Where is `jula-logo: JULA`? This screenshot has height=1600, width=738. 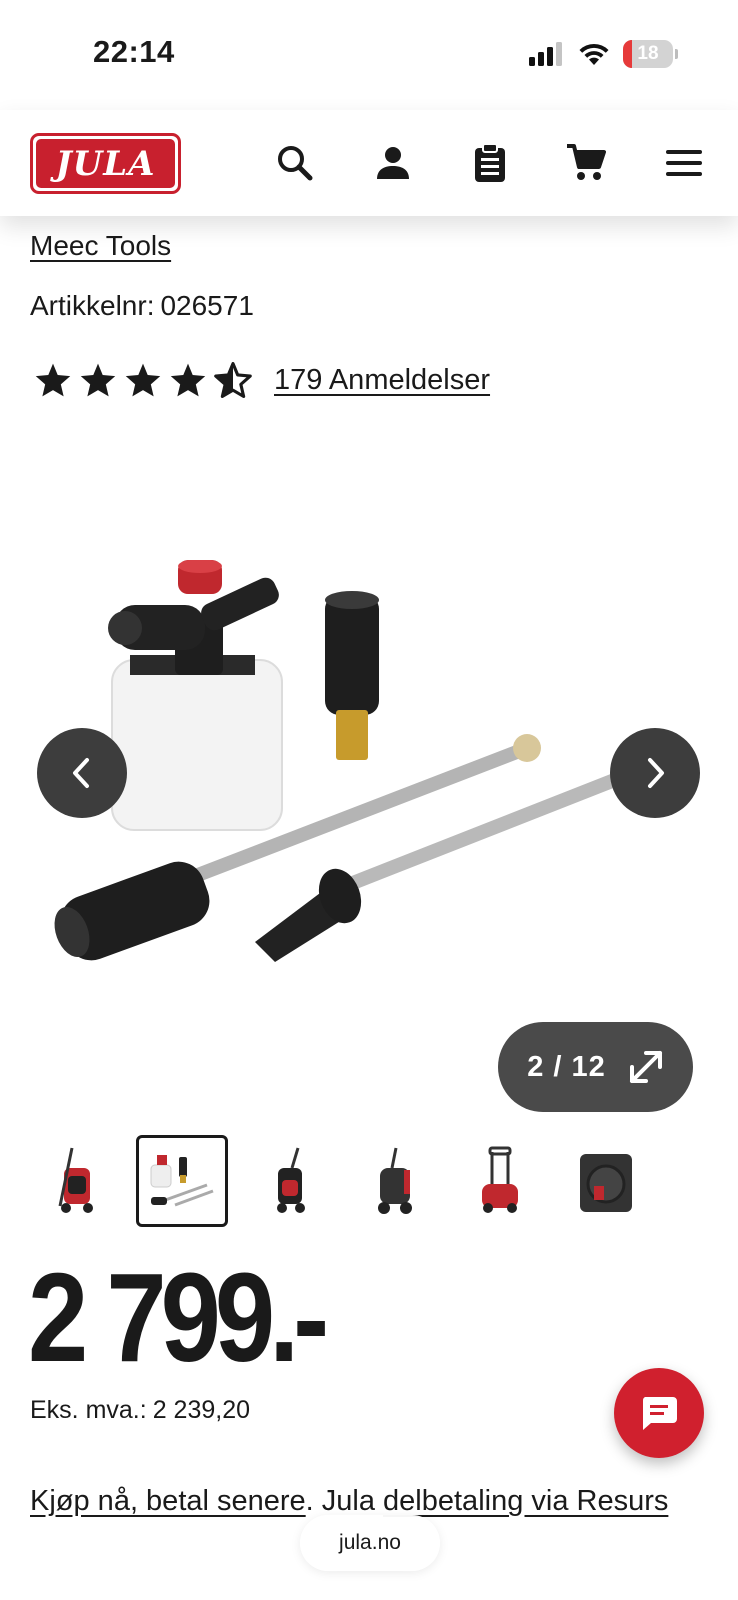 jula-logo: JULA is located at coordinates (105, 163).